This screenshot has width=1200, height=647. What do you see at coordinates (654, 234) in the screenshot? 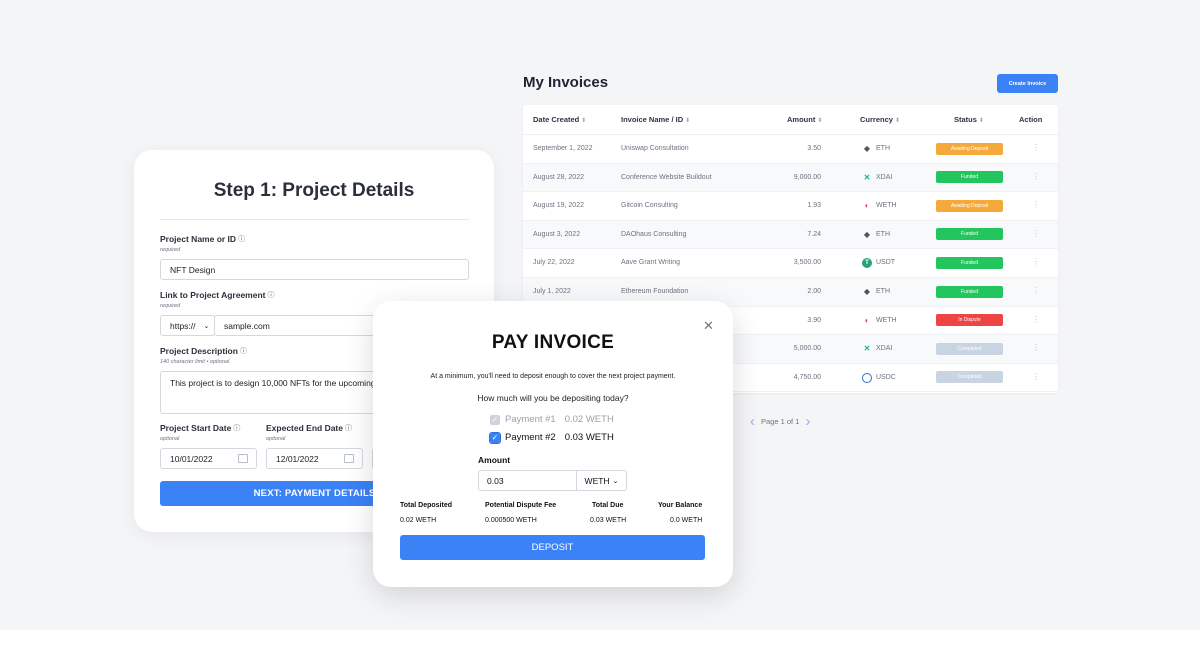
I see `row-invoice-name: DAOhaus Consulting` at bounding box center [654, 234].